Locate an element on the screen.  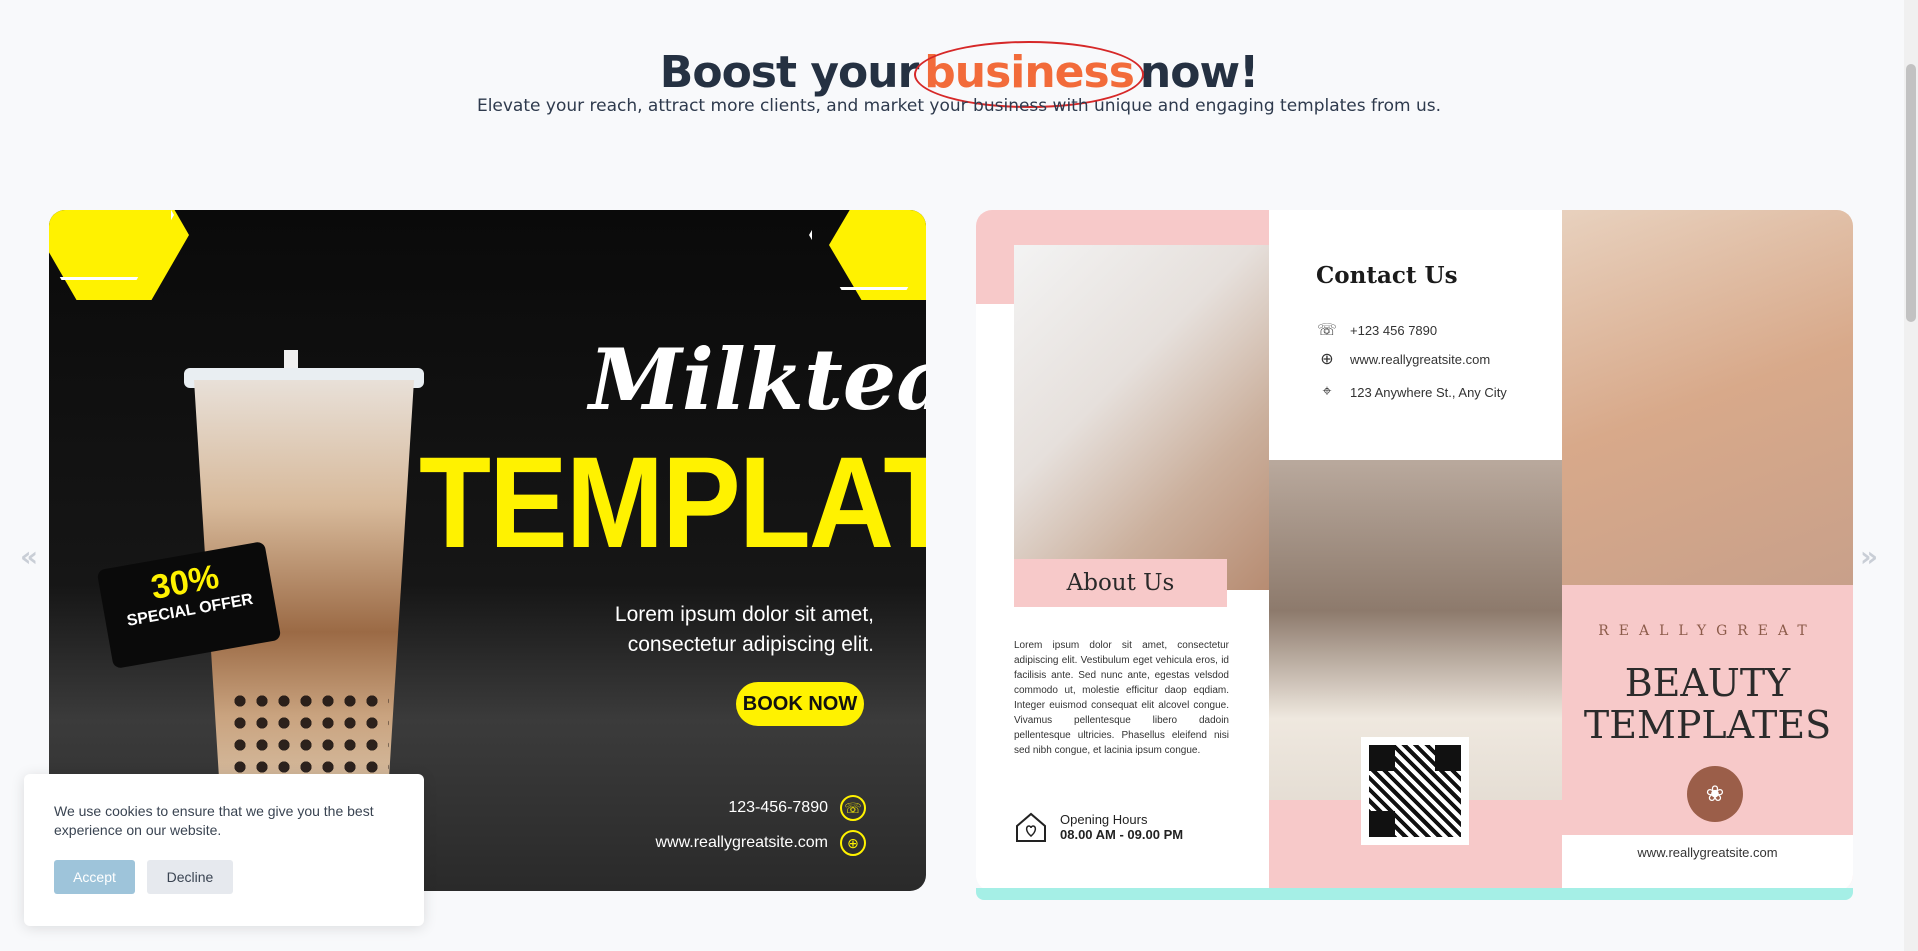
contact-website-row: ⊕ www.reallygreatsite.com is located at coordinates (1403, 359).